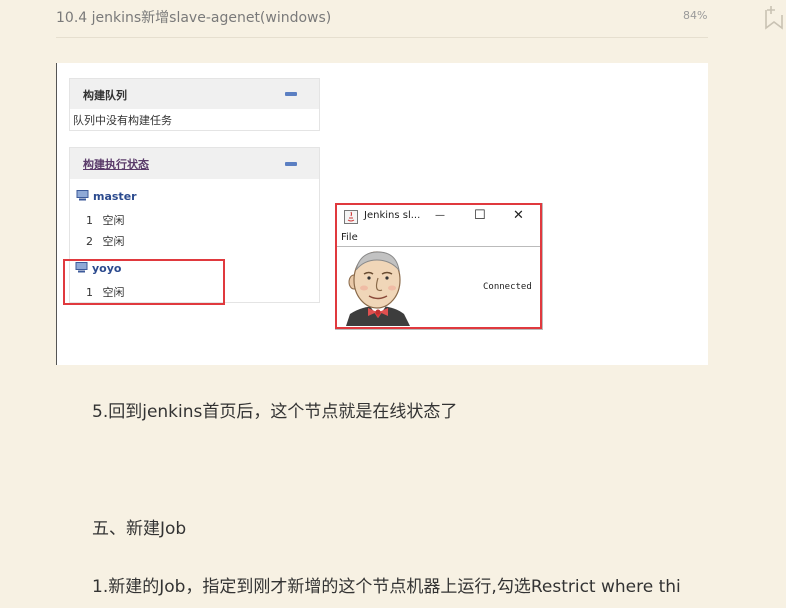 The height and width of the screenshot is (608, 786). Describe the element at coordinates (695, 15) in the screenshot. I see `reading-progress: 84%` at that location.